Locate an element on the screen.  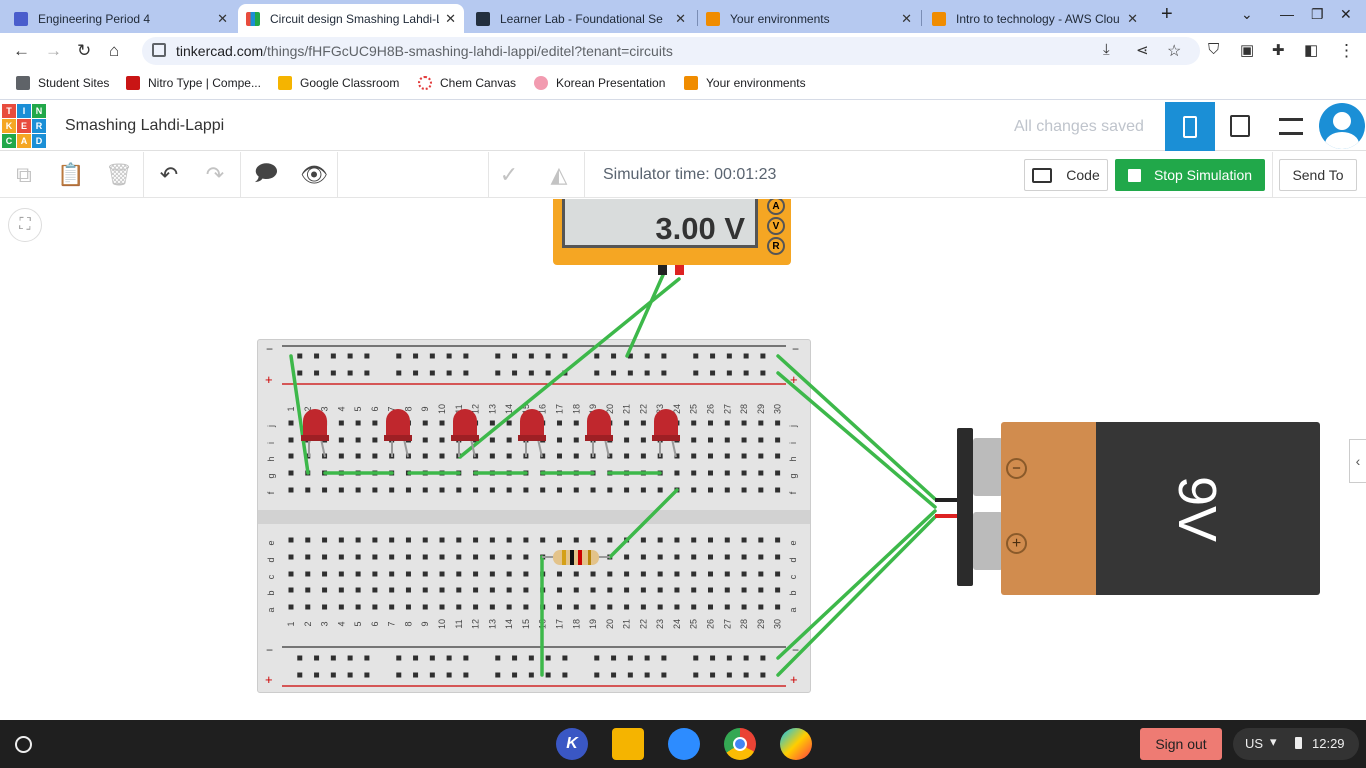
paste-icon: 📋 is located at coordinates (71, 175).